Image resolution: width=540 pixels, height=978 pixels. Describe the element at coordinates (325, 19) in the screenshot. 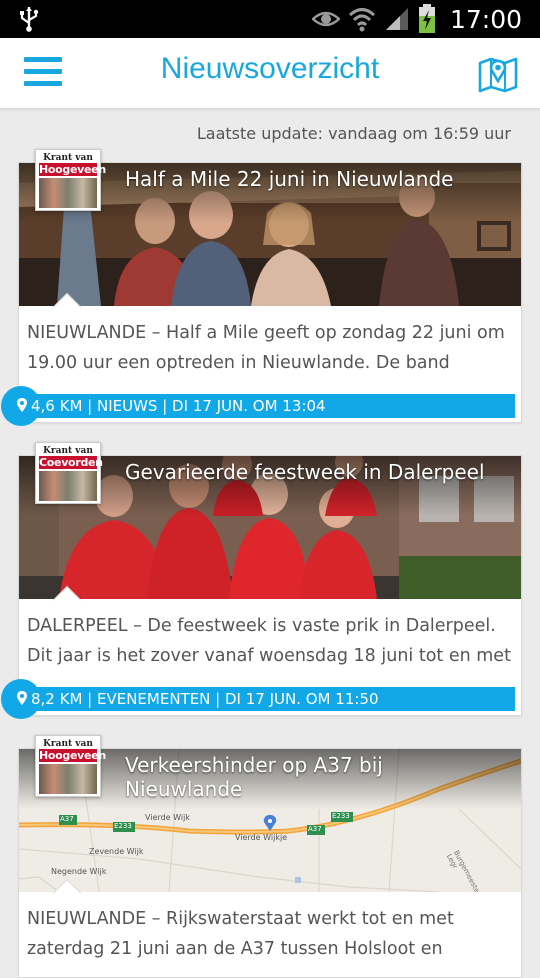

I see `eye-icon` at that location.